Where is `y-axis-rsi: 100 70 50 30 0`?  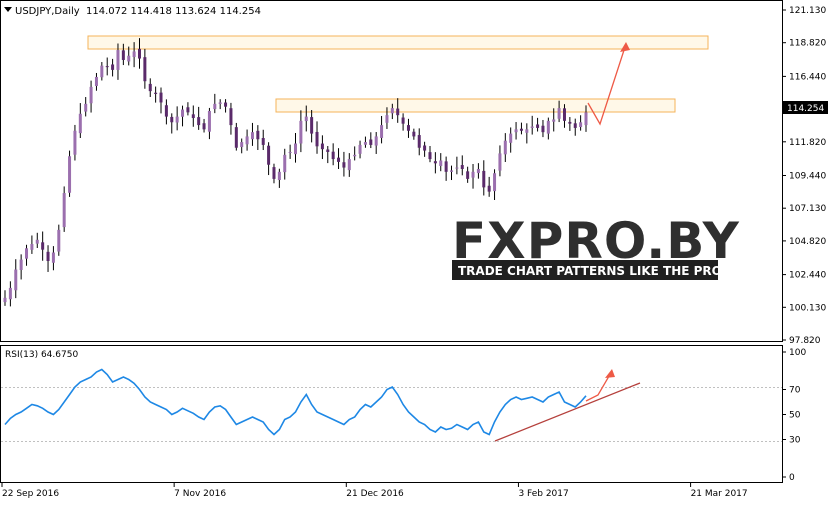
y-axis-rsi: 100 70 50 30 0 is located at coordinates (794, 415).